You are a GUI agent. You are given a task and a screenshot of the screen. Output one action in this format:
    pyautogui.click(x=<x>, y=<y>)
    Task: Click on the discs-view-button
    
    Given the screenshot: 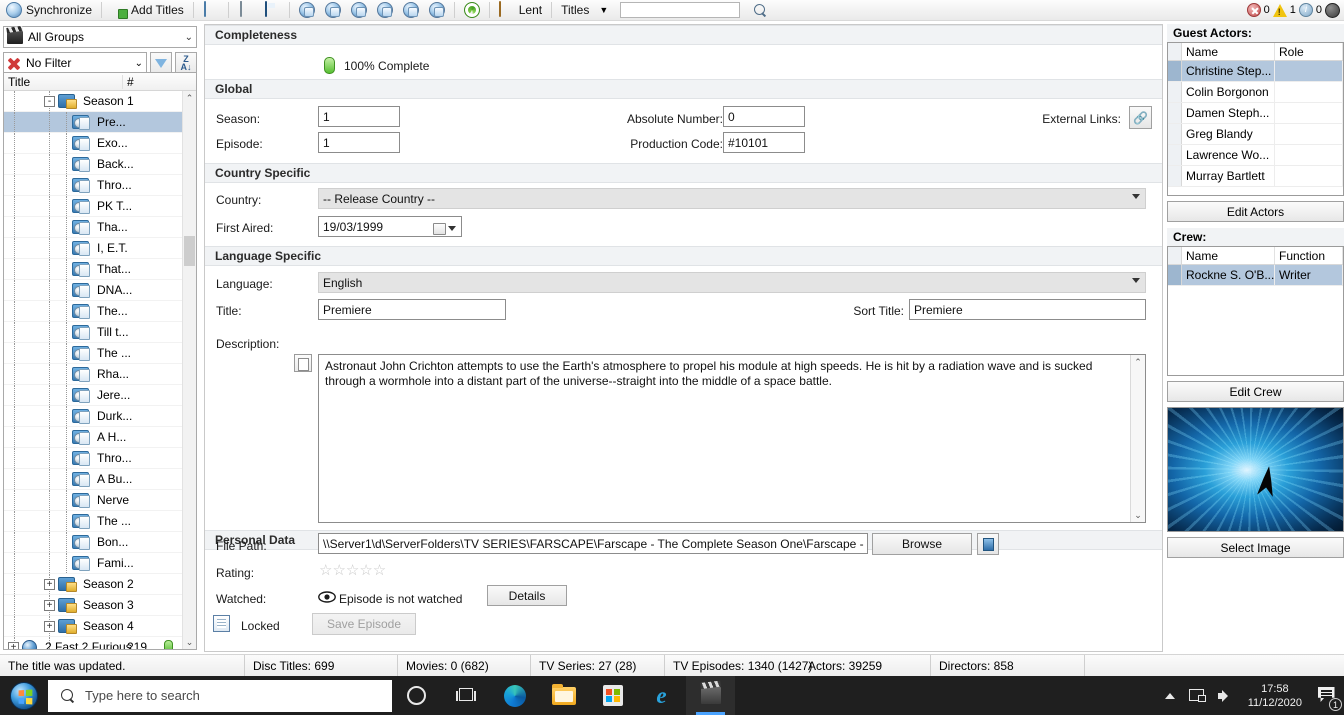 What is the action you would take?
    pyautogui.click(x=333, y=10)
    